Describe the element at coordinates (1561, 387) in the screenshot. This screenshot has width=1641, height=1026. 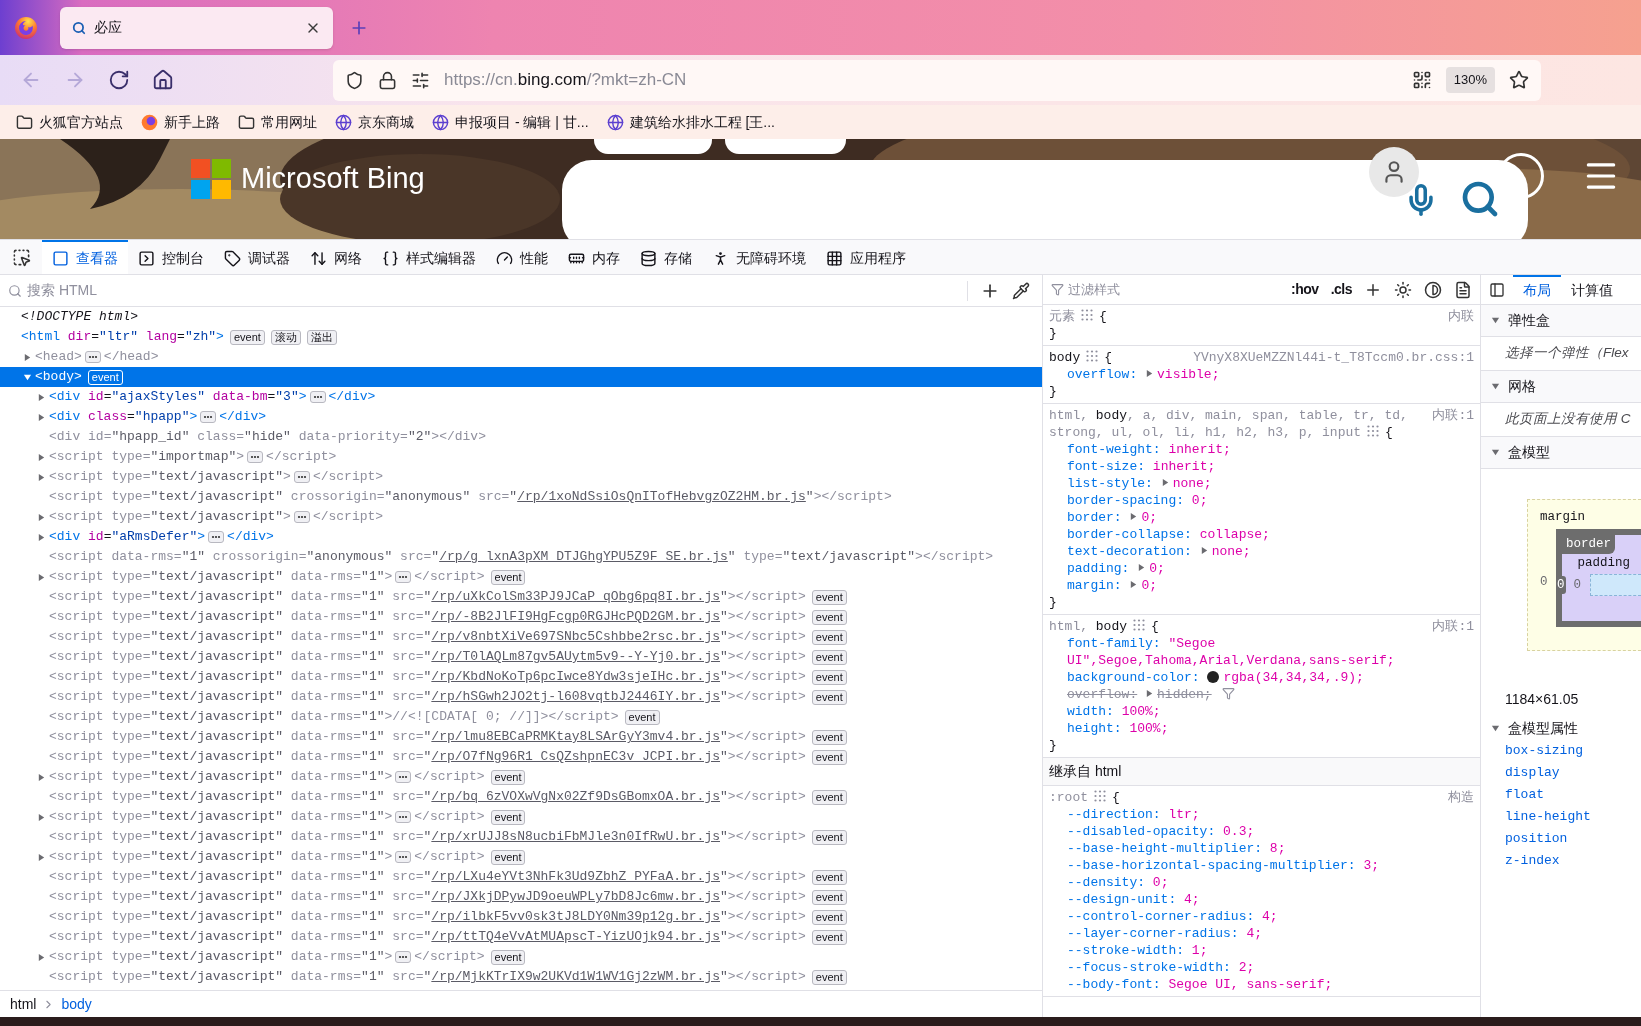
I see `section-header: 网格` at that location.